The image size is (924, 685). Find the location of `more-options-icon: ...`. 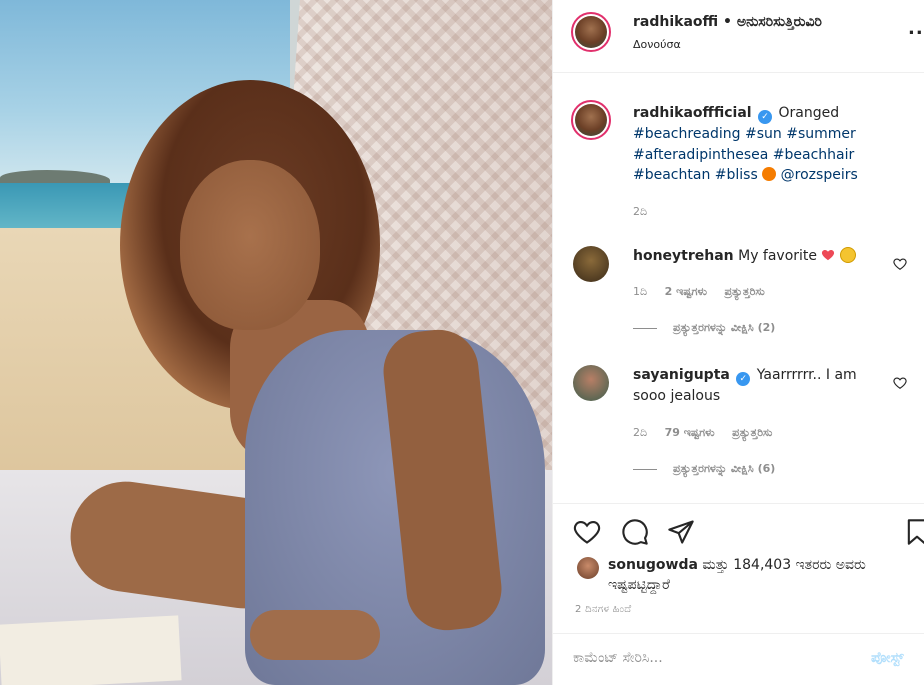

more-options-icon: ... is located at coordinates (916, 28).